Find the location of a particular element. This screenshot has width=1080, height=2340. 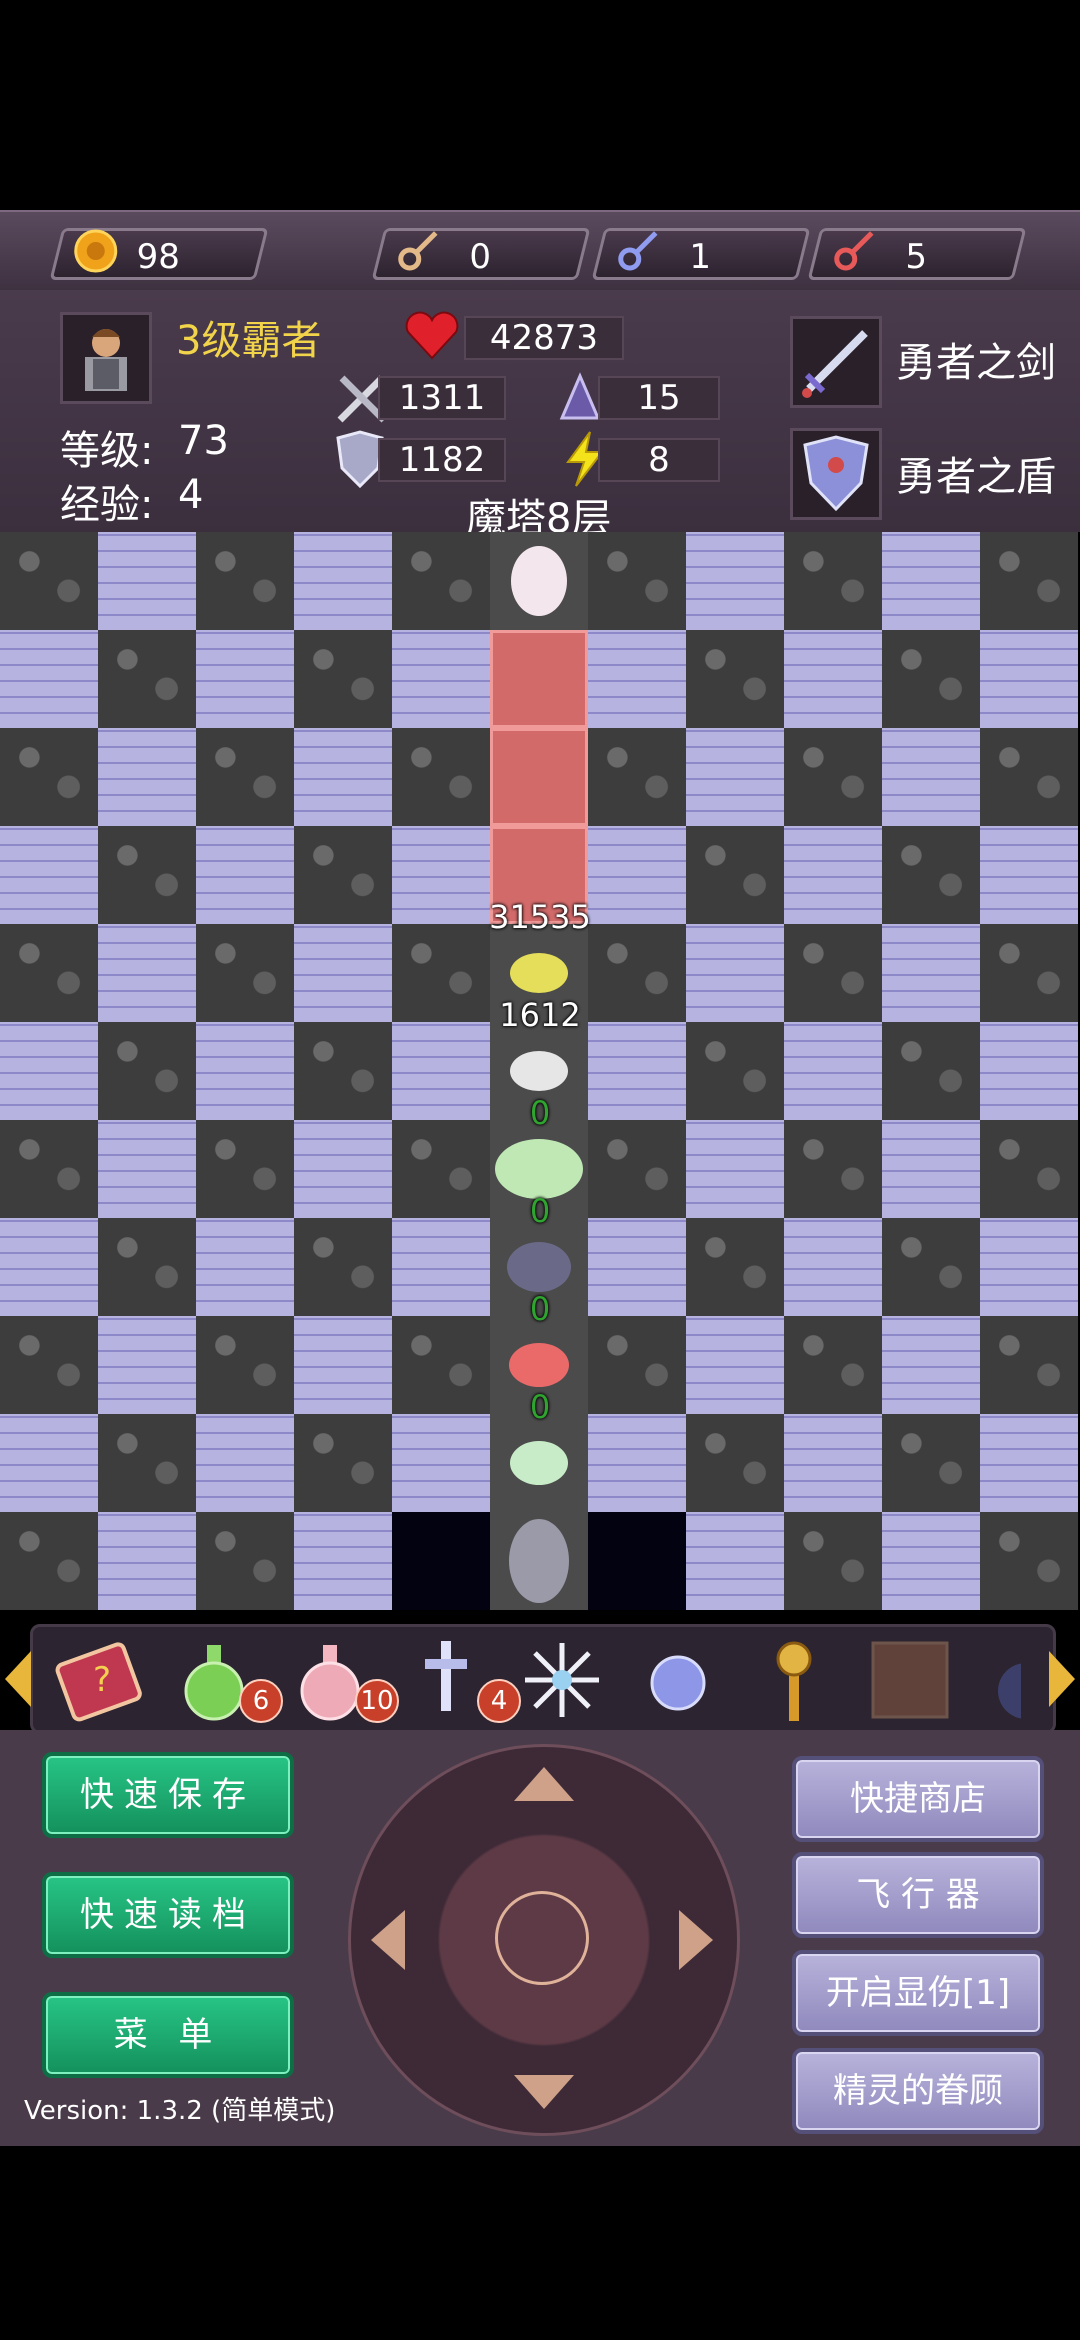

hero-avatar is located at coordinates (106, 358).